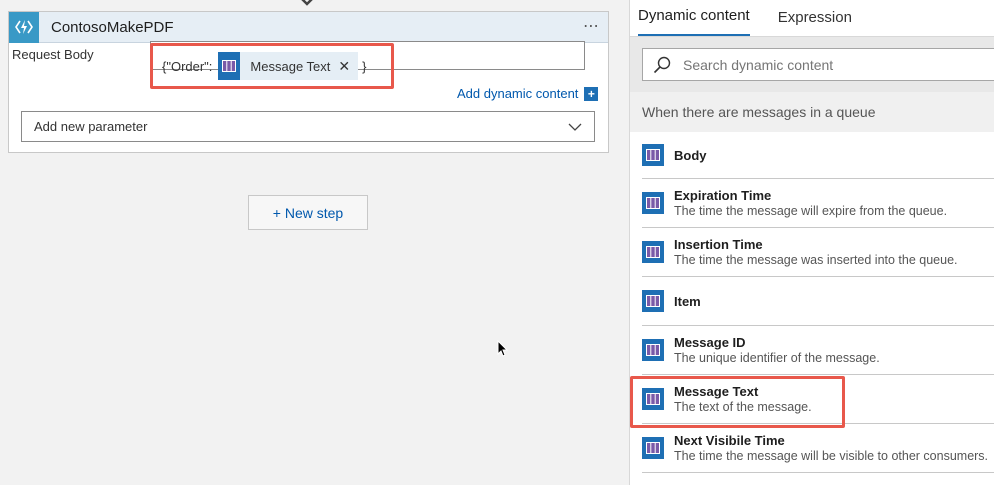 The height and width of the screenshot is (485, 994). What do you see at coordinates (53, 54) in the screenshot?
I see `request-body-label: Request Body` at bounding box center [53, 54].